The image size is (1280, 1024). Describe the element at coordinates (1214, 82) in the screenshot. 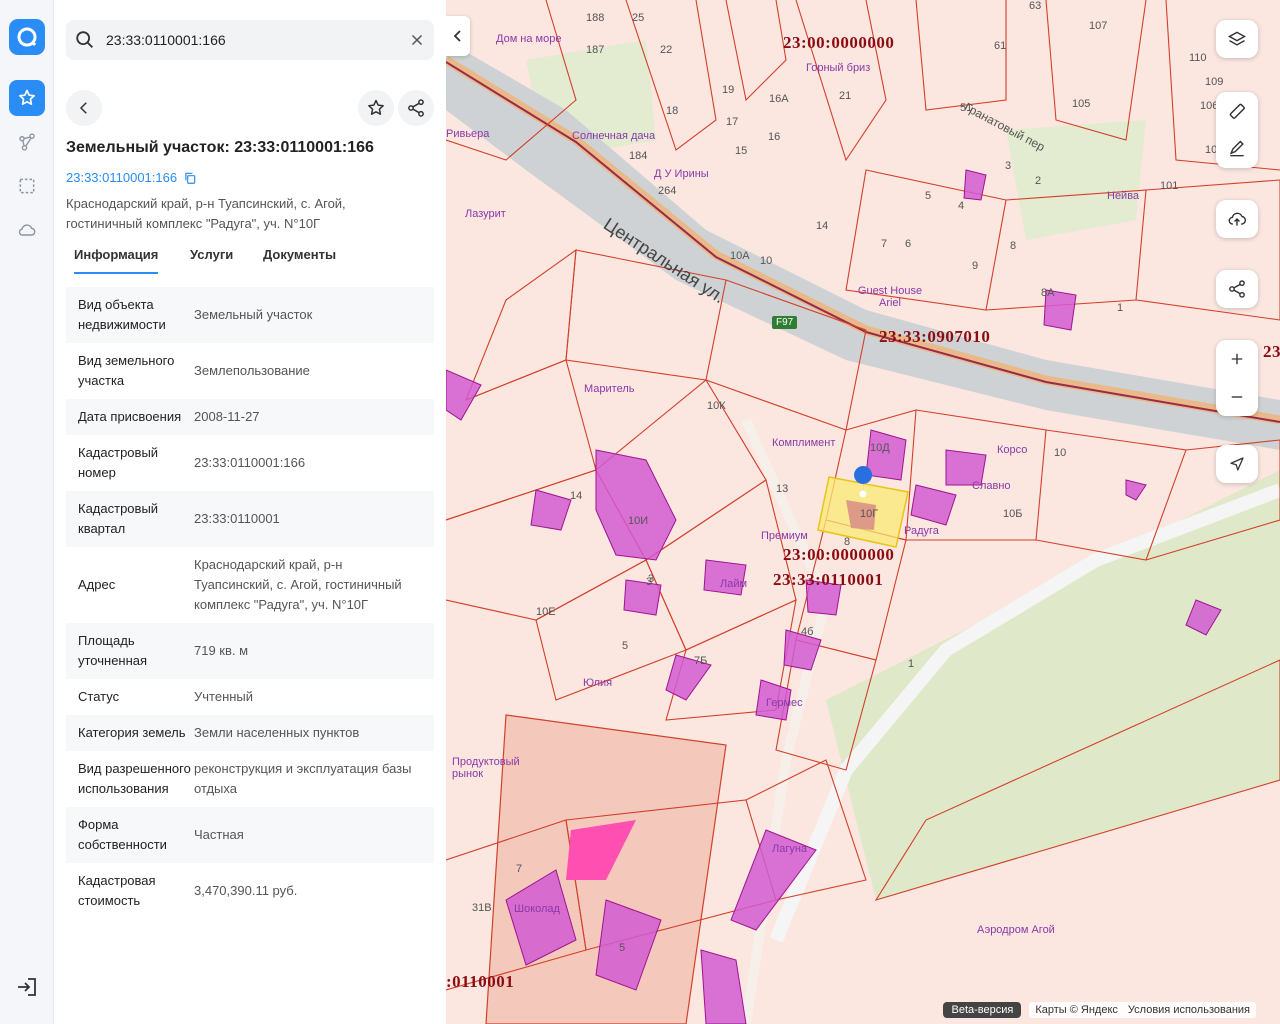

I see `house-number: 109` at that location.